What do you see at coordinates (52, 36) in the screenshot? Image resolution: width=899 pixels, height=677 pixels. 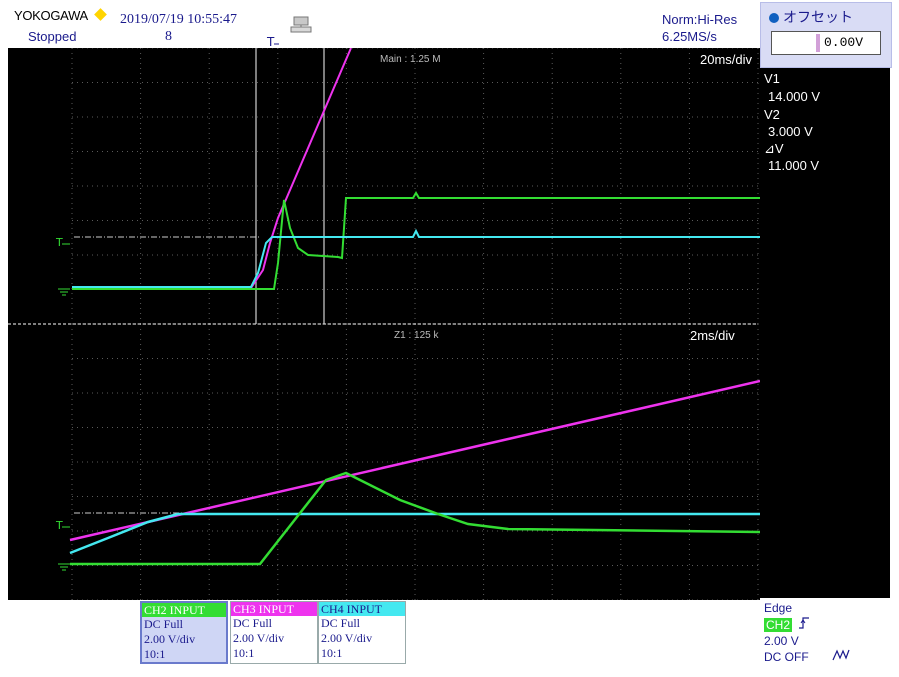 I see `acquisition-status: Stopped` at bounding box center [52, 36].